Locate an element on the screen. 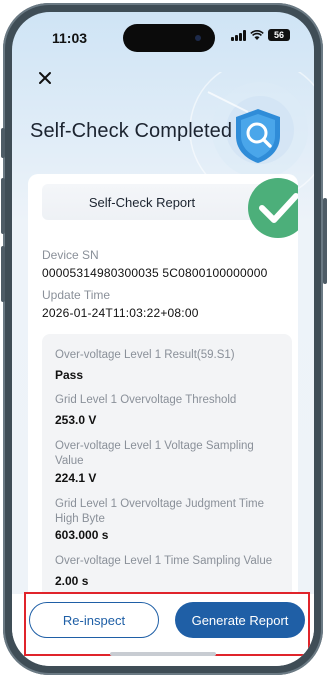  status-icons: 56 is located at coordinates (260, 35).